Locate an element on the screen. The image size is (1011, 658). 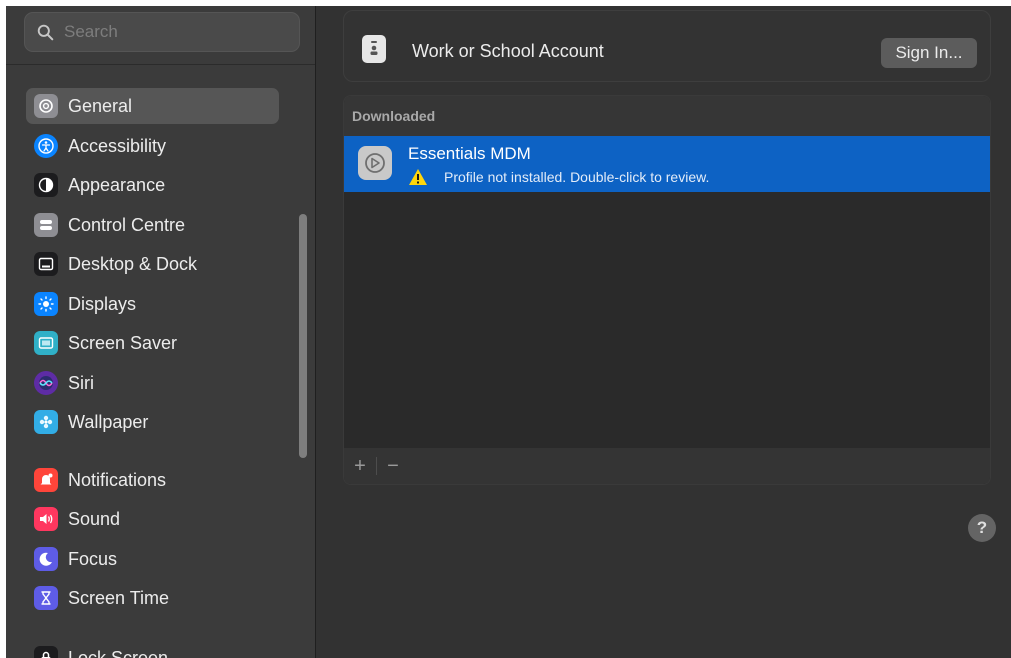
sidebar-scrollbar is located at coordinates (303, 336).